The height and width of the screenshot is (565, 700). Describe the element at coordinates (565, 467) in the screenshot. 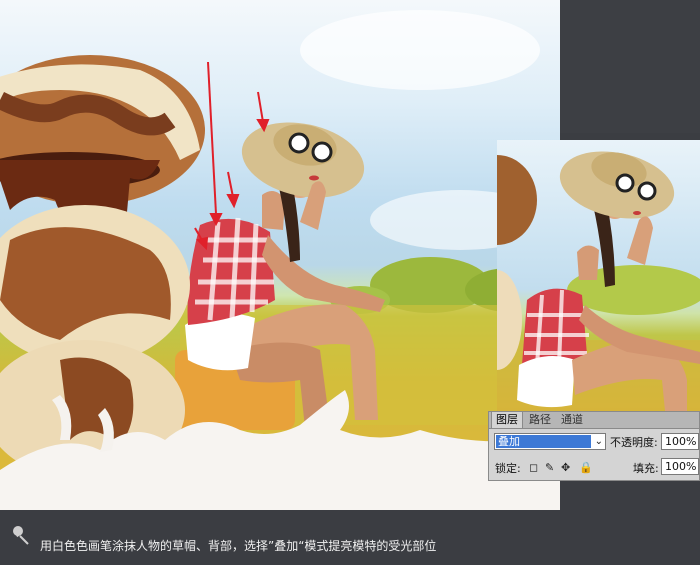

I see `move-icon: ✥` at that location.